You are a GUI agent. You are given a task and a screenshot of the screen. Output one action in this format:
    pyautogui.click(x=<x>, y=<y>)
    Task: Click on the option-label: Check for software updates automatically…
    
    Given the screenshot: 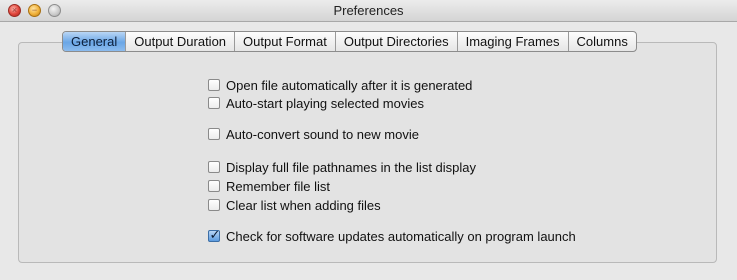 What is the action you would take?
    pyautogui.click(x=401, y=236)
    